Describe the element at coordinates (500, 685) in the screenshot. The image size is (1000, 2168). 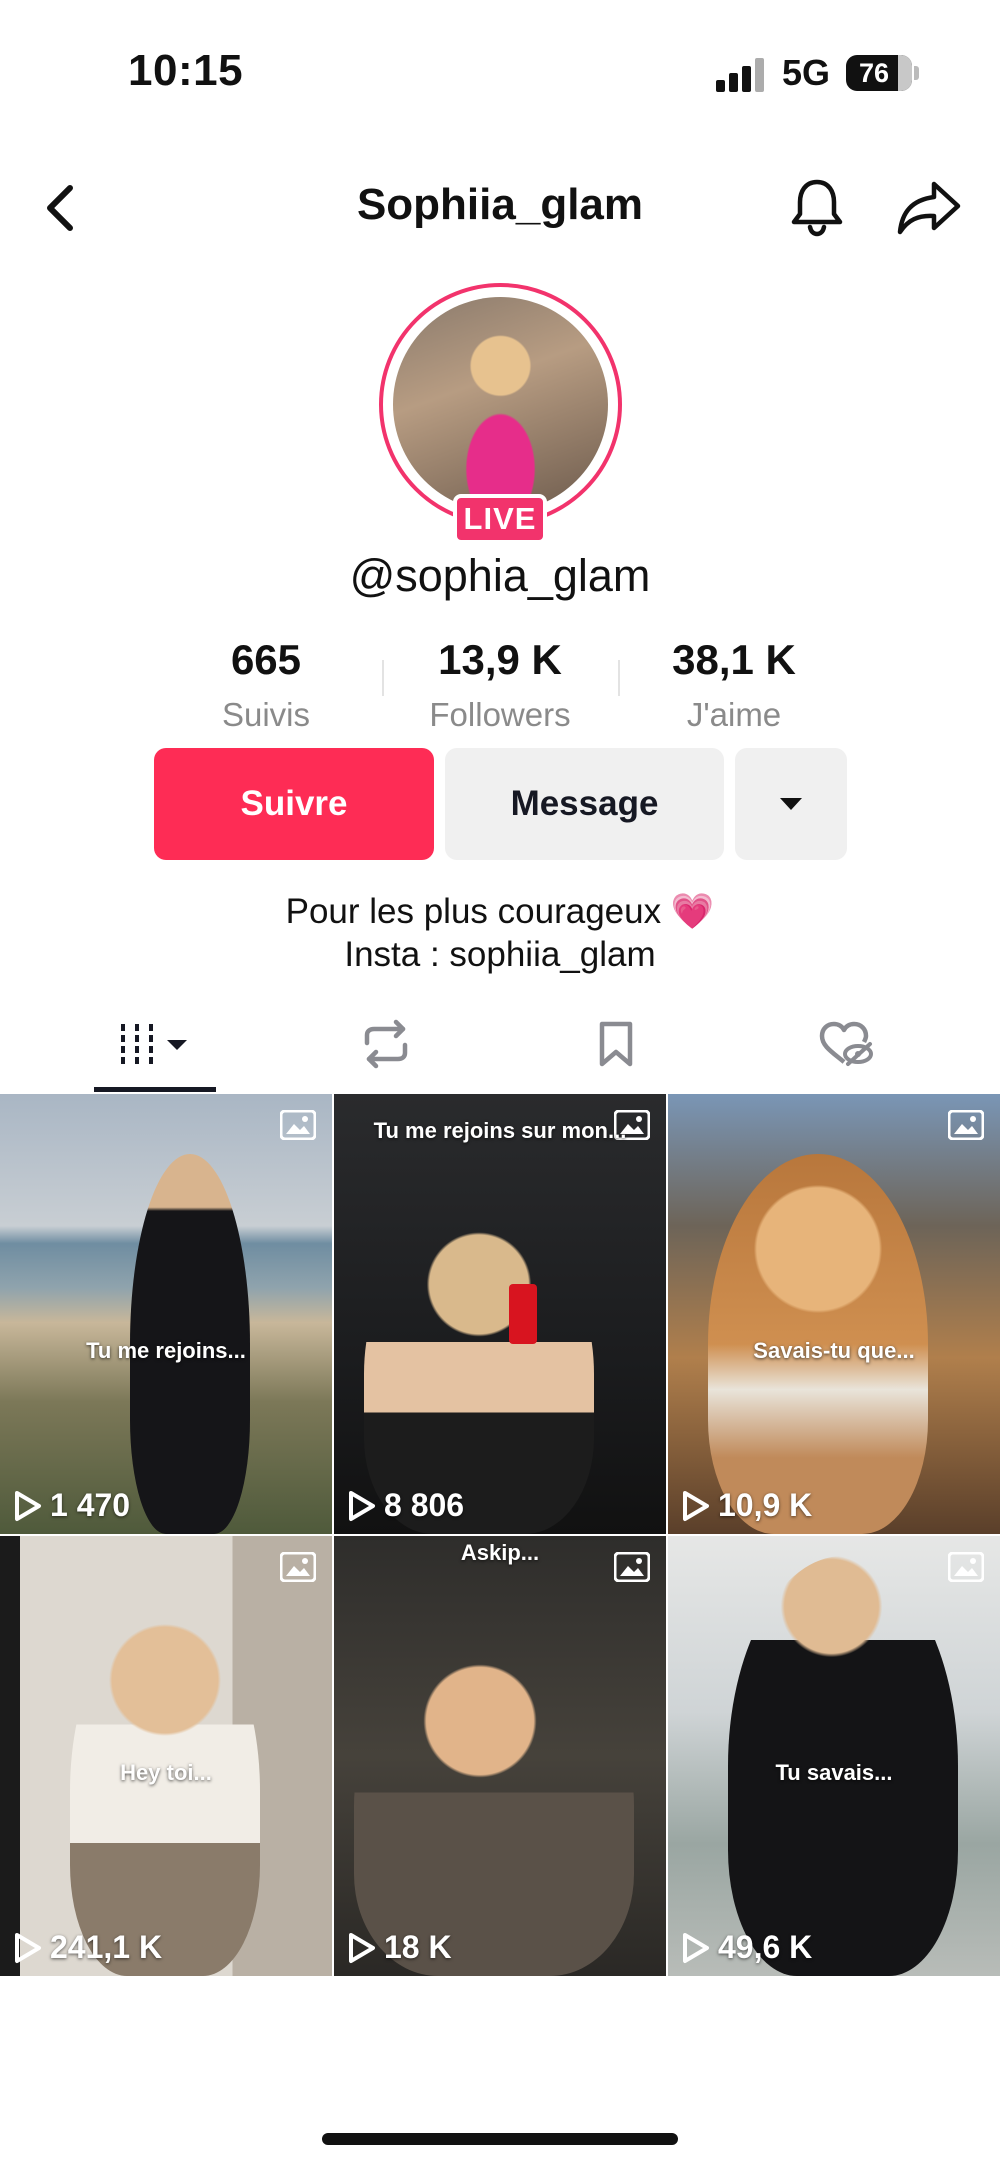
I see `stat-followers: 13,9 K Followers` at that location.